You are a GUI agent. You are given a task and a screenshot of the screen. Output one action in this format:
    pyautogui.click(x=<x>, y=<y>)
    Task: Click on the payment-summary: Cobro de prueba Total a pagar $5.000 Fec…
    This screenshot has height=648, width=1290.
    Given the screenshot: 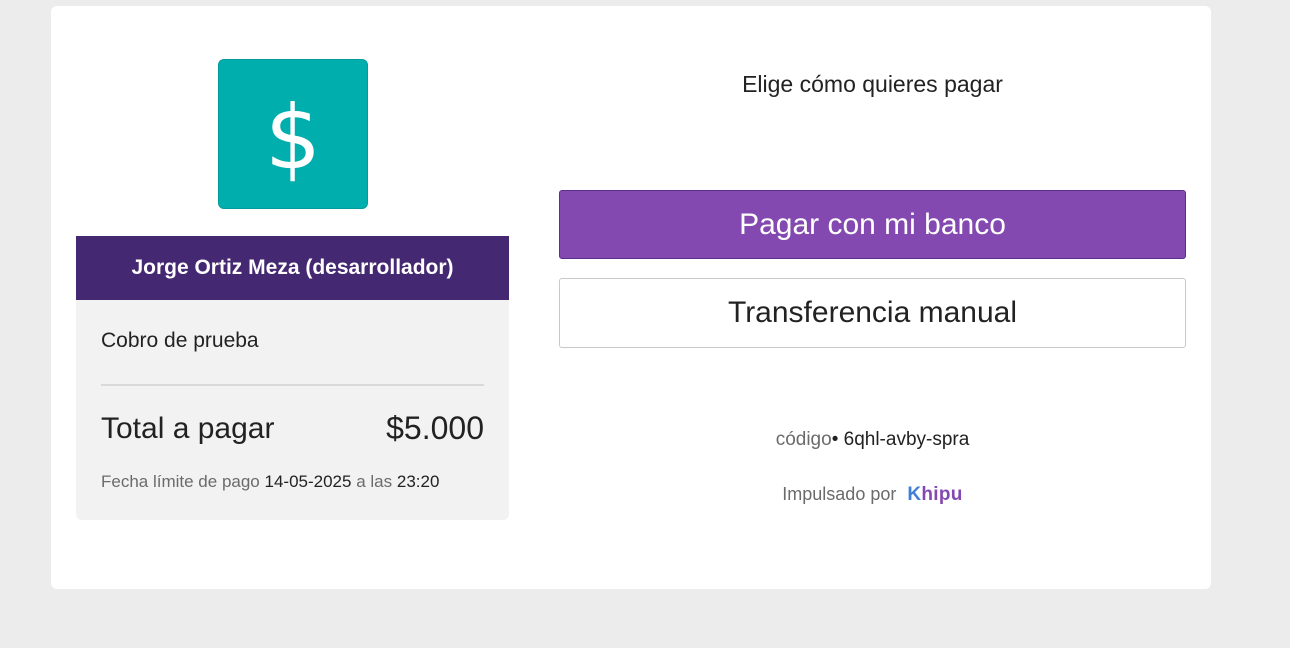 What is the action you would take?
    pyautogui.click(x=292, y=410)
    